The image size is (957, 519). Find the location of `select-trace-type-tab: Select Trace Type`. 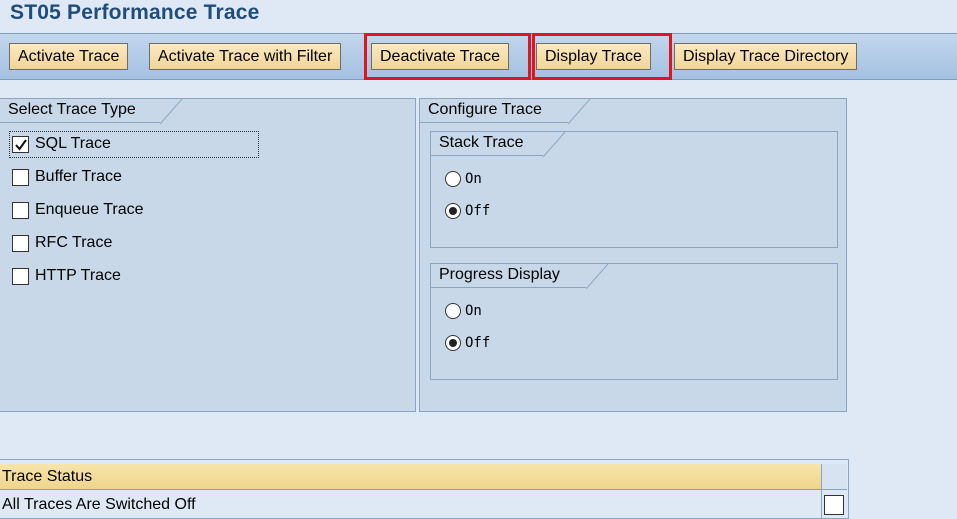

select-trace-type-tab: Select Trace Type is located at coordinates (91, 111).